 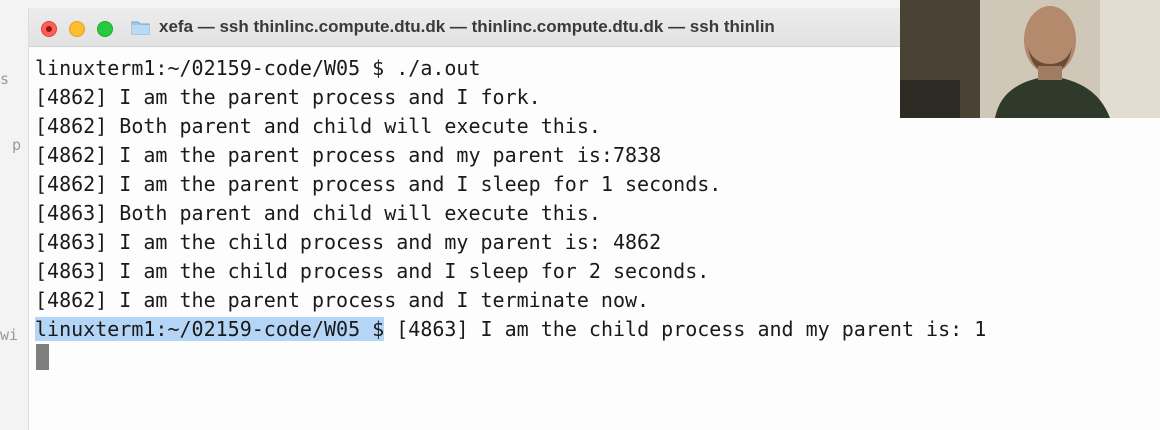 I want to click on close-icon, so click(x=49, y=29).